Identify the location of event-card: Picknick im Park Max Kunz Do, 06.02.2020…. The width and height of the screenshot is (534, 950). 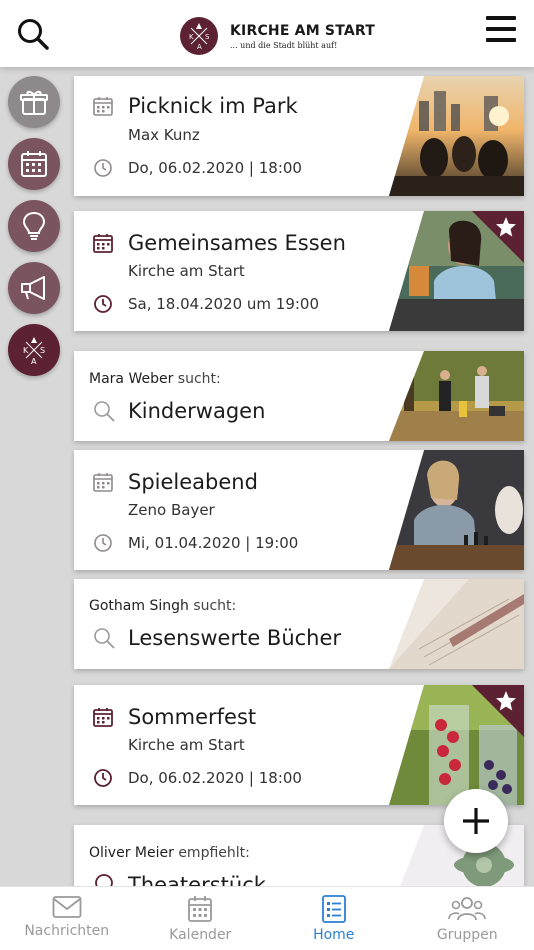
(299, 136).